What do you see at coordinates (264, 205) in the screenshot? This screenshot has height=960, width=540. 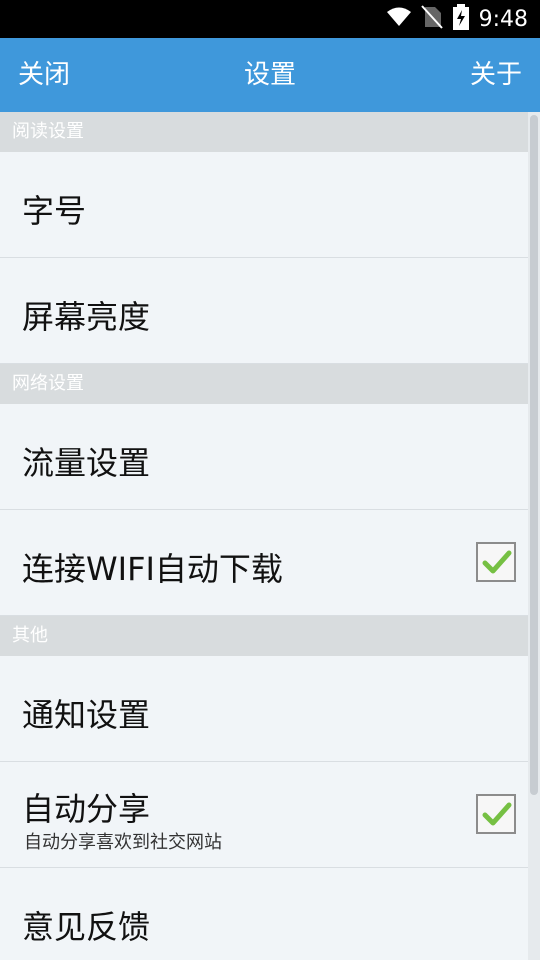 I see `setting-font-size: 字号` at bounding box center [264, 205].